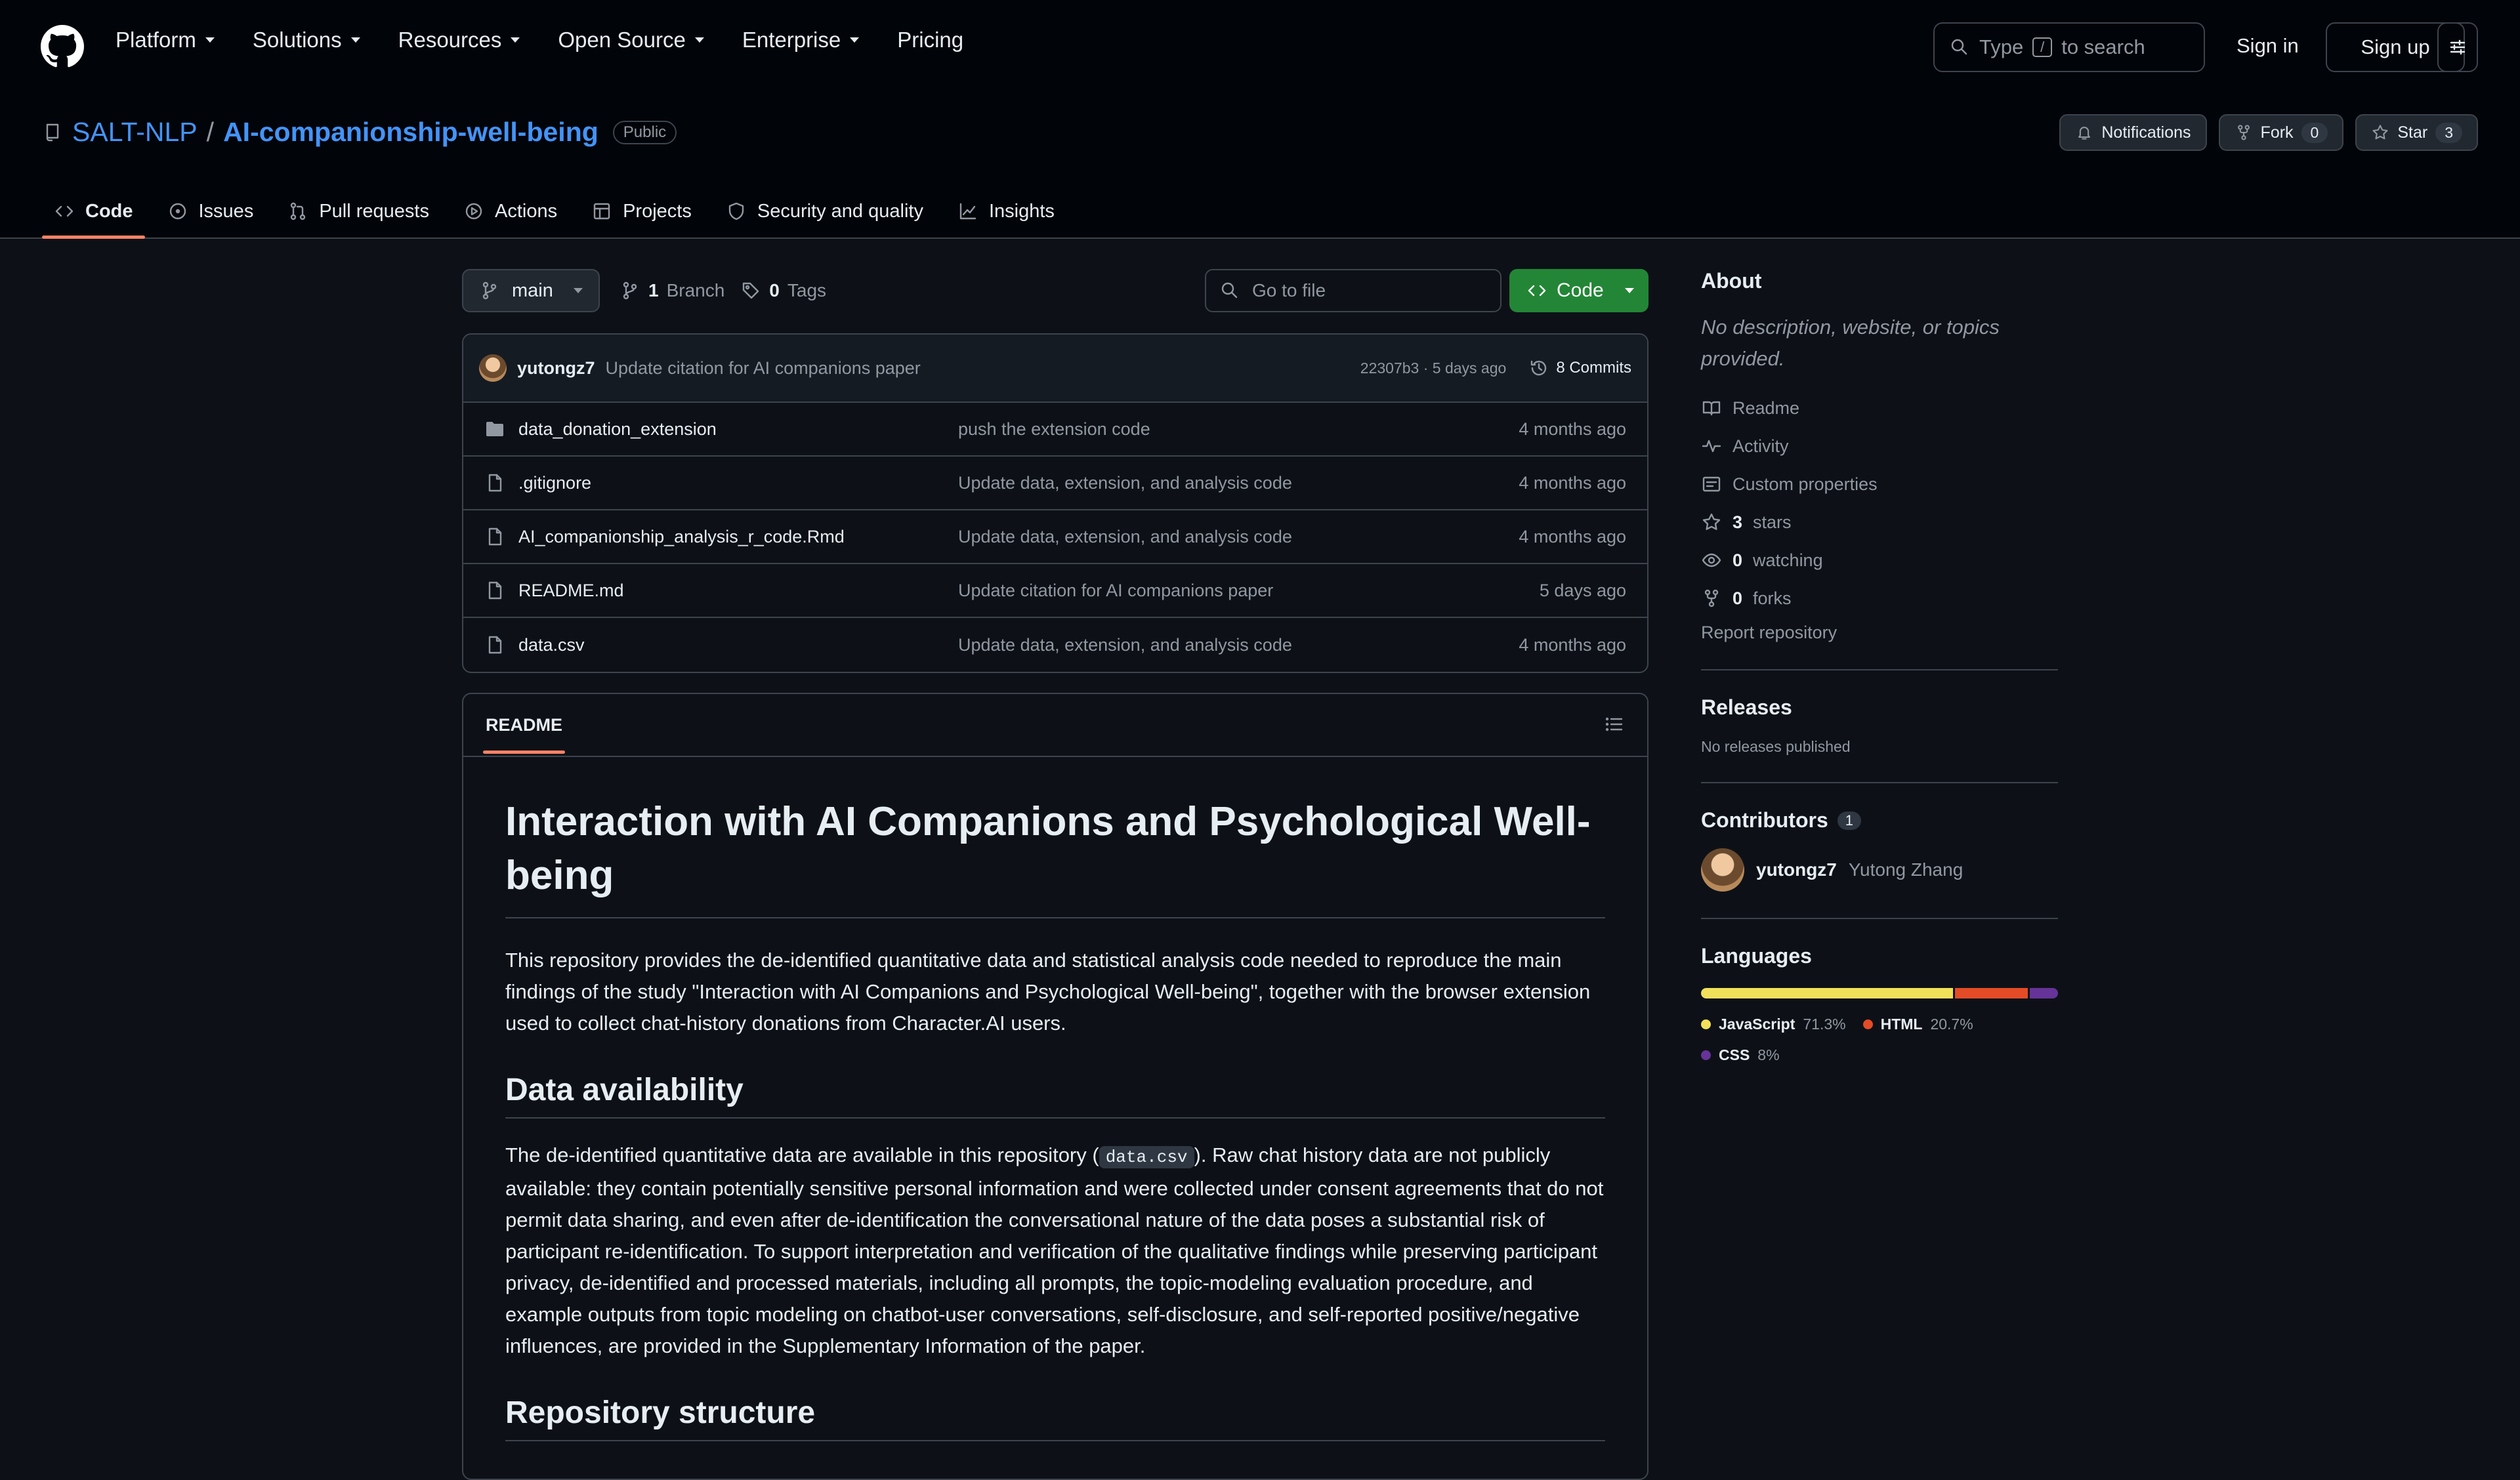 This screenshot has width=2520, height=1480. What do you see at coordinates (1879, 408) in the screenshot?
I see `readme-link: Readme` at bounding box center [1879, 408].